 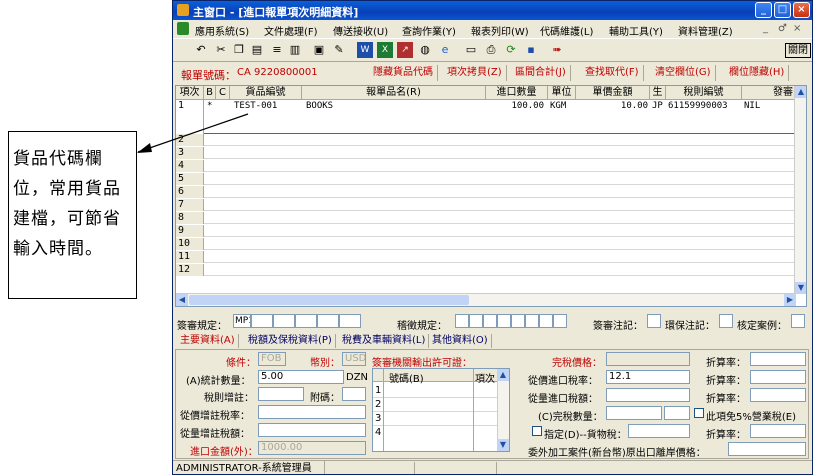 I want to click on refresh-icon: ⟳, so click(x=511, y=50).